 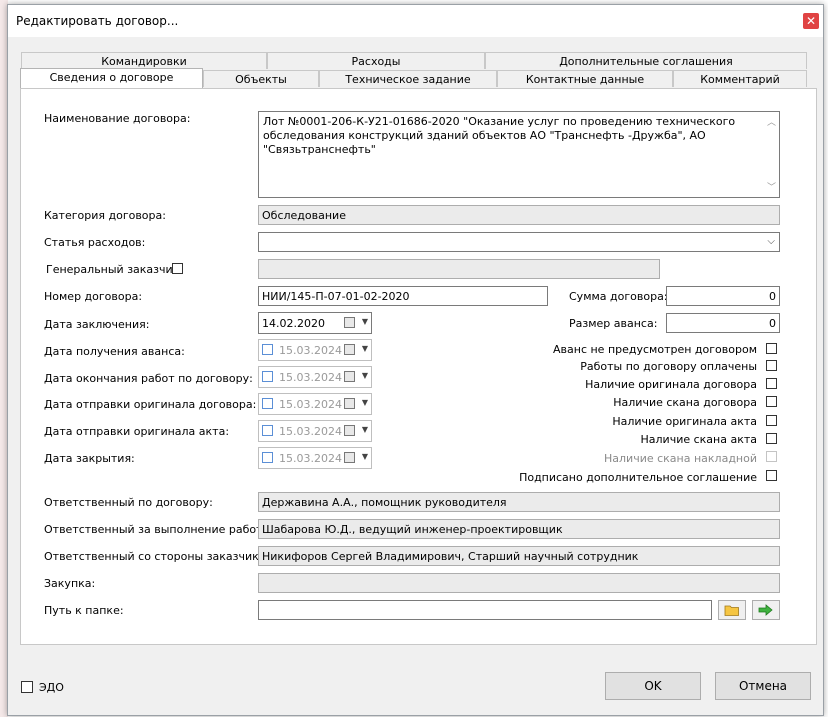 I want to click on contract-name-label: Наименование договора:, so click(x=117, y=118).